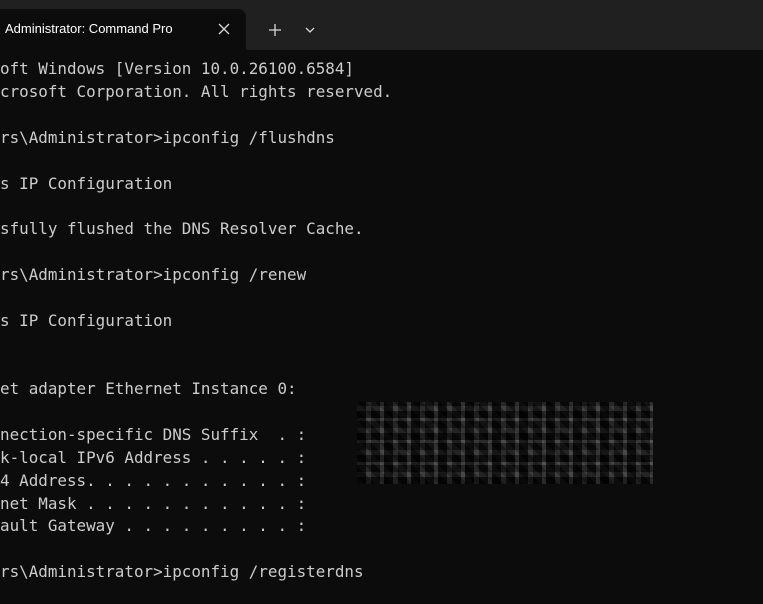 This screenshot has height=604, width=763. What do you see at coordinates (224, 29) in the screenshot?
I see `close-icon` at bounding box center [224, 29].